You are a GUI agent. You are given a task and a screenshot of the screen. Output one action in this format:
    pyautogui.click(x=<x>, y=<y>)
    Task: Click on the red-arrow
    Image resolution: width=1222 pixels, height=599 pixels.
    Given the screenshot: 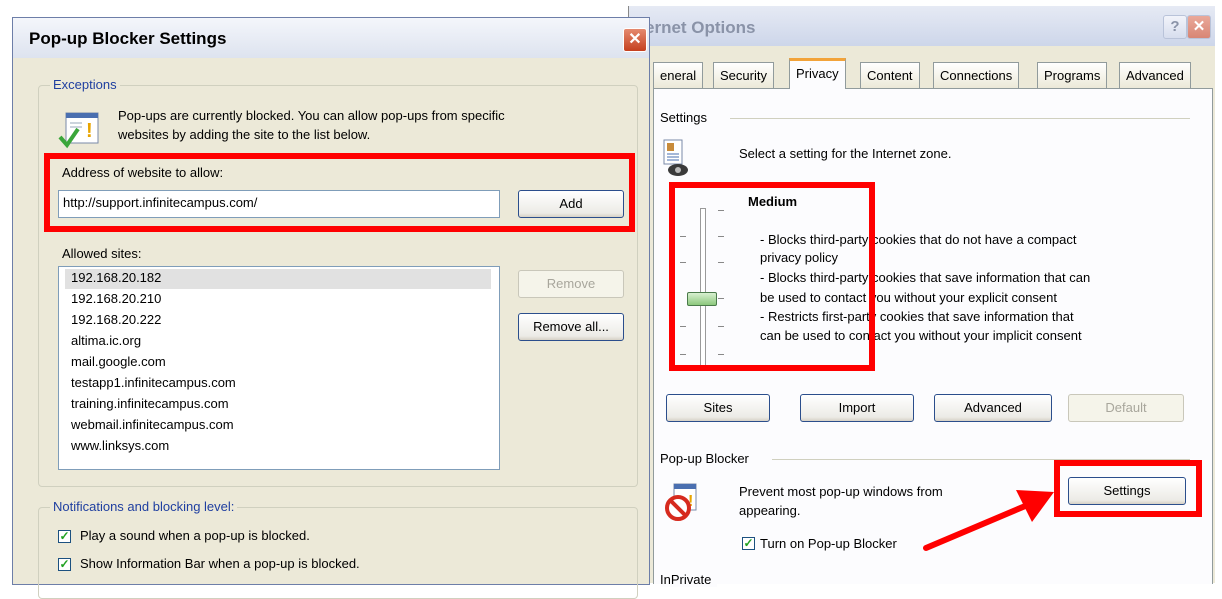 What is the action you would take?
    pyautogui.click(x=988, y=520)
    